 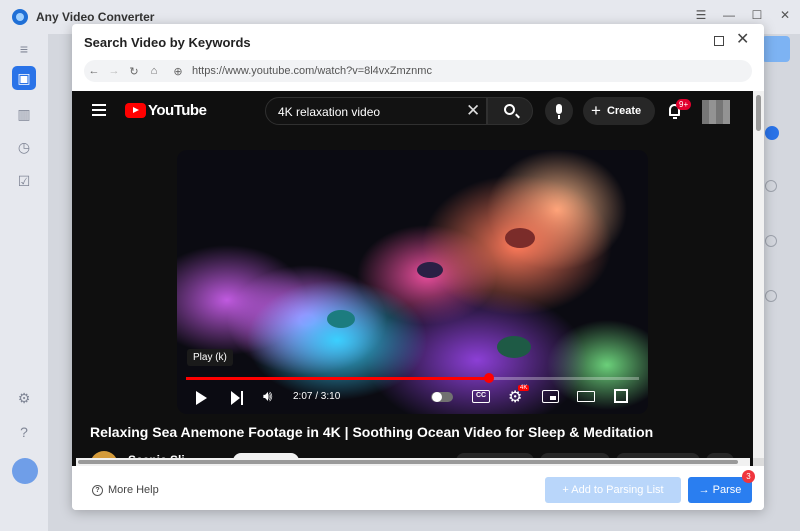 I want to click on progress-fill, so click(x=337, y=378).